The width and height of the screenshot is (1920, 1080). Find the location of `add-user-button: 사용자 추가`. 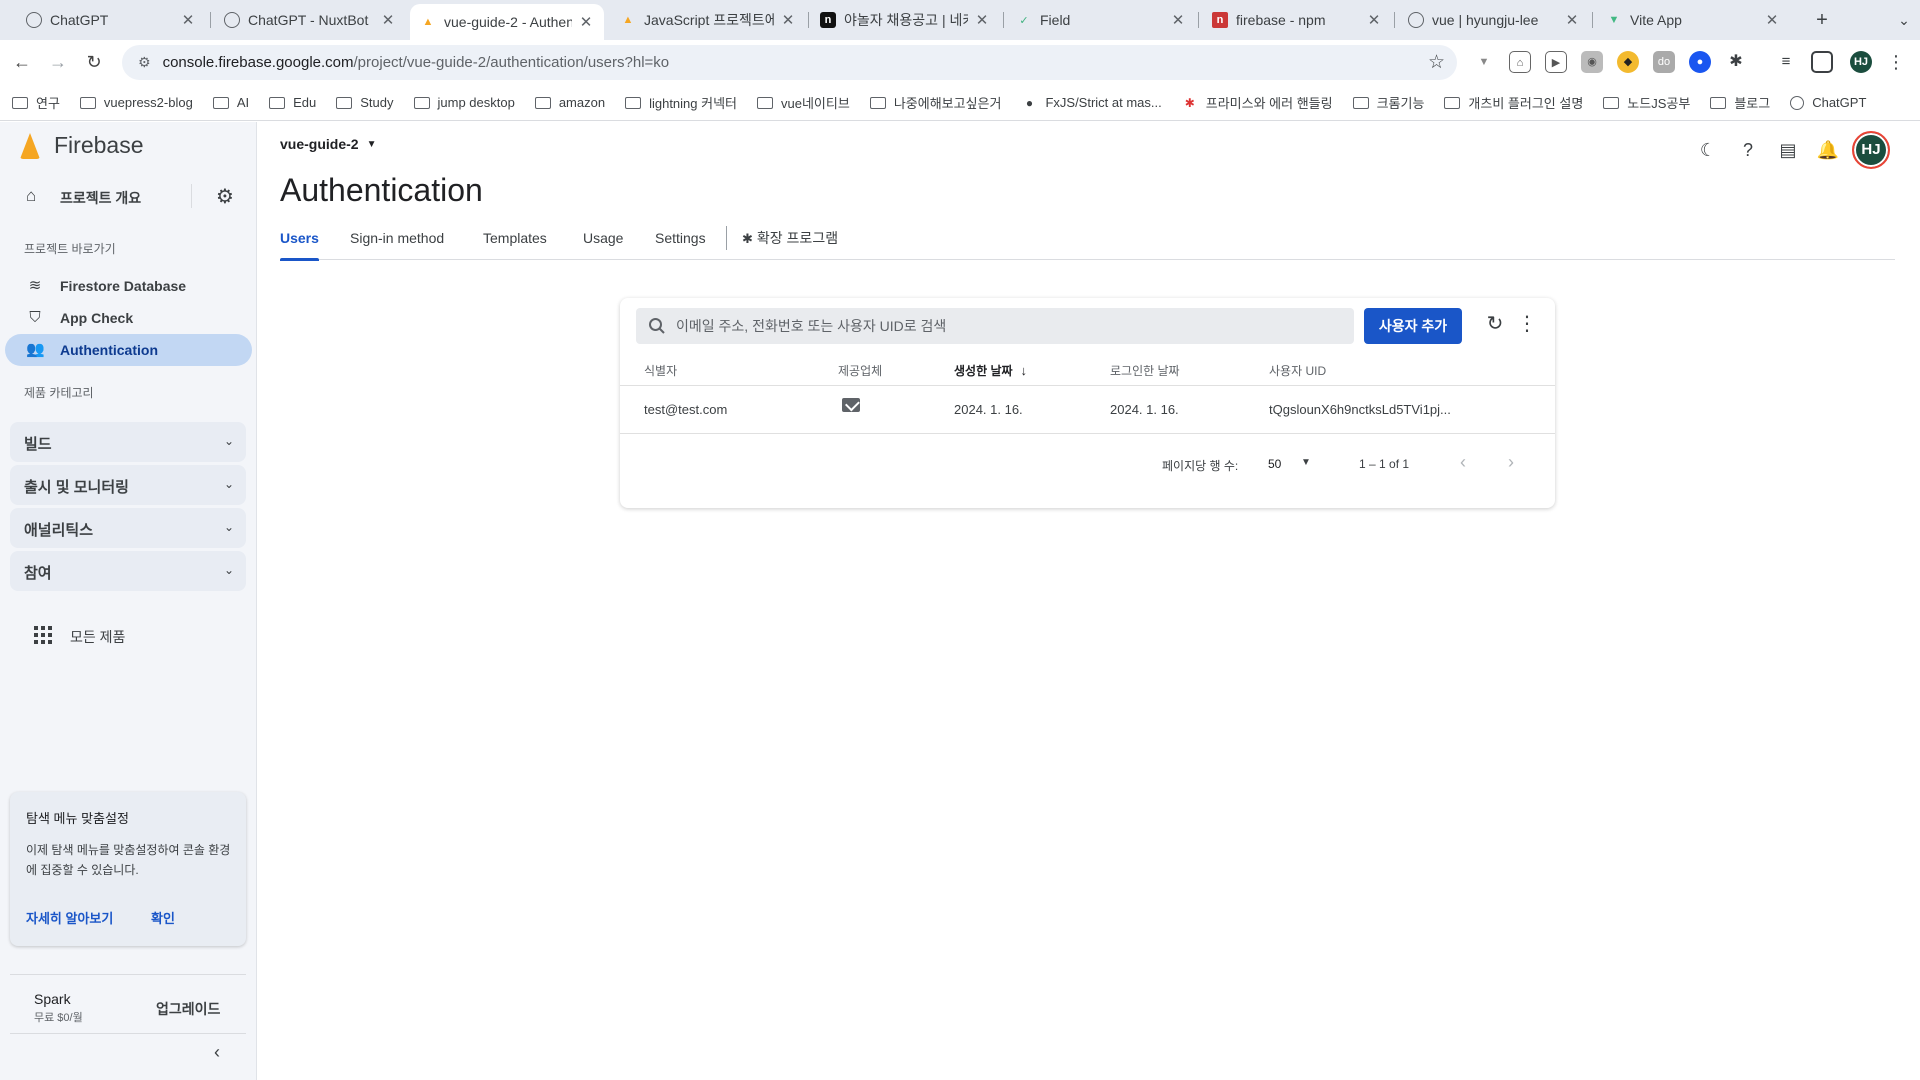

add-user-button: 사용자 추가 is located at coordinates (1413, 326).